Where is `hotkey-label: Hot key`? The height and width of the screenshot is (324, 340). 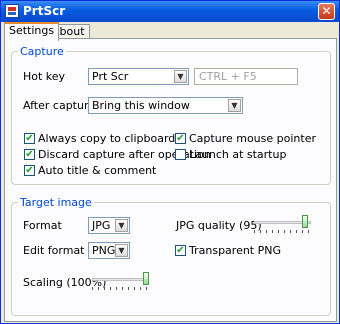
hotkey-label: Hot key is located at coordinates (44, 76).